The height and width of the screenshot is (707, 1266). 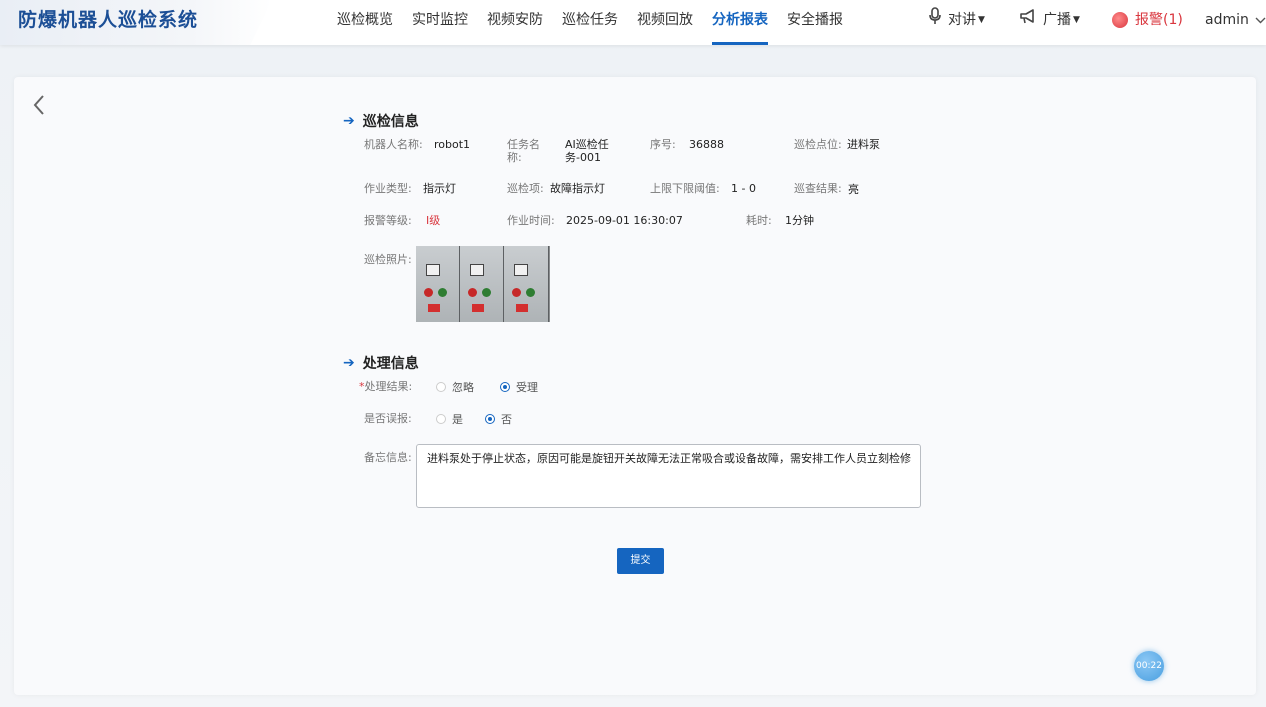 What do you see at coordinates (935, 20) in the screenshot?
I see `microphone-icon` at bounding box center [935, 20].